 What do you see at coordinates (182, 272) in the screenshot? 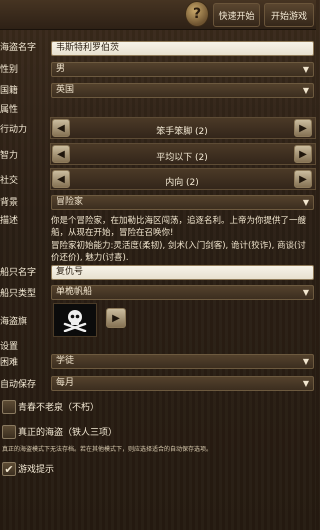
I see `ship-name-input: 复仇号` at bounding box center [182, 272].